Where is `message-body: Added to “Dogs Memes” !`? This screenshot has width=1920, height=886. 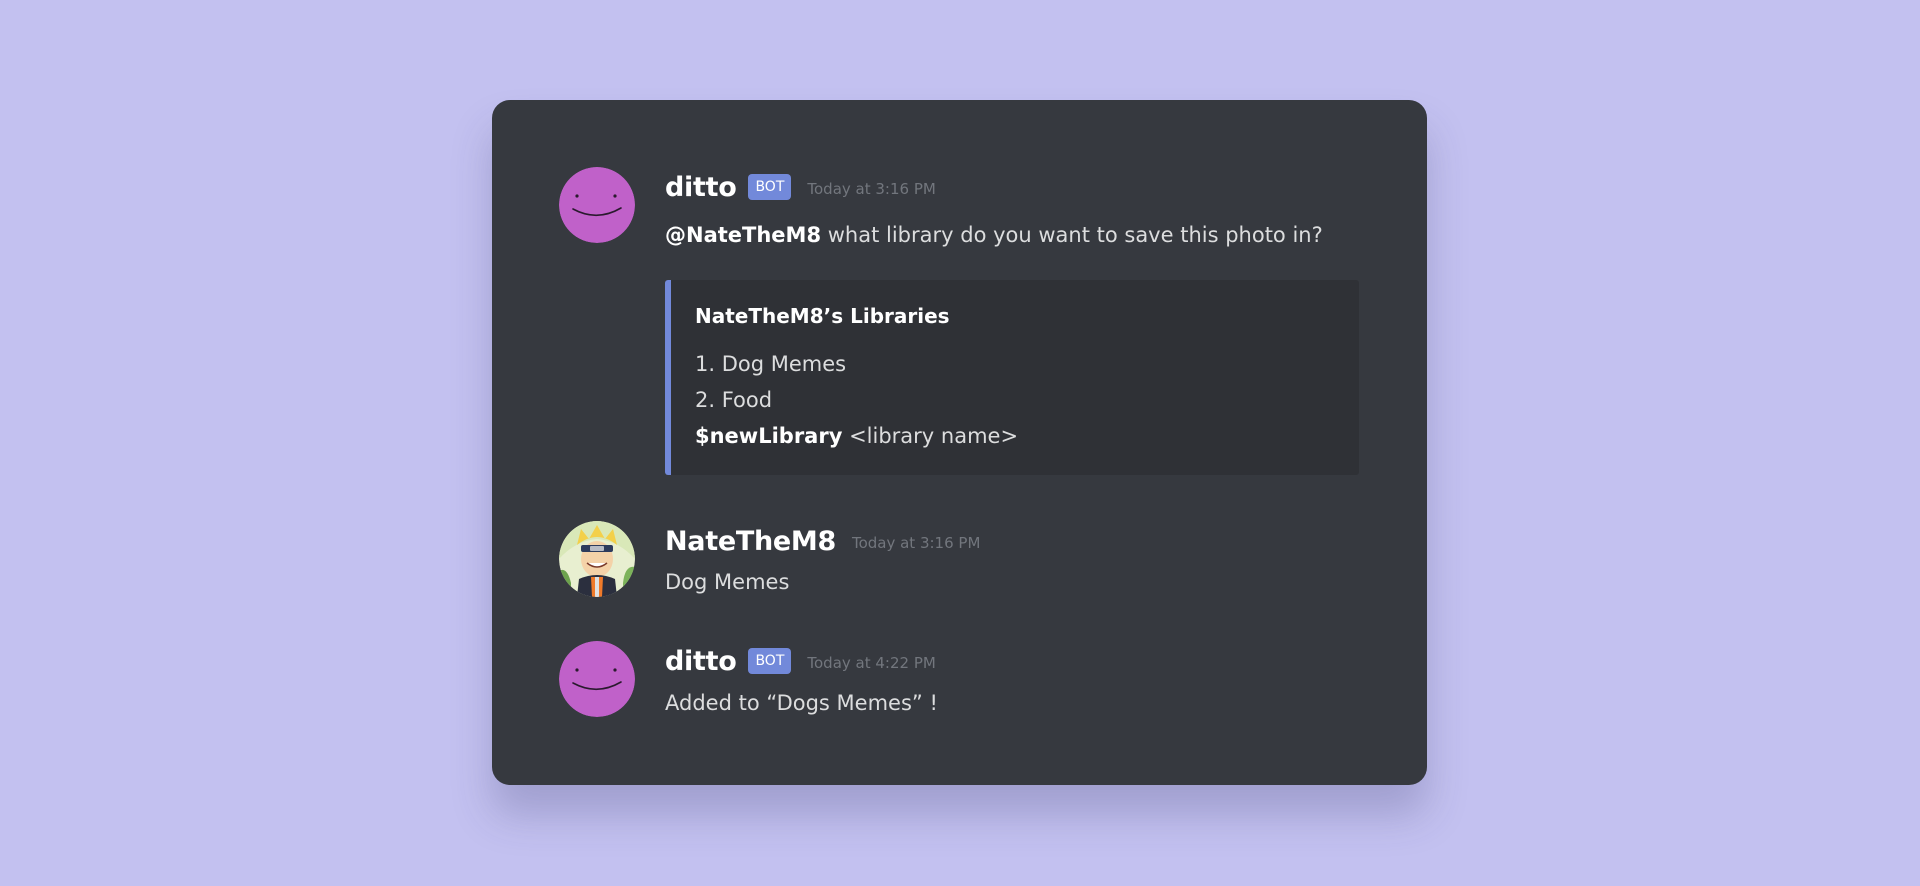
message-body: Added to “Dogs Memes” ! is located at coordinates (801, 703).